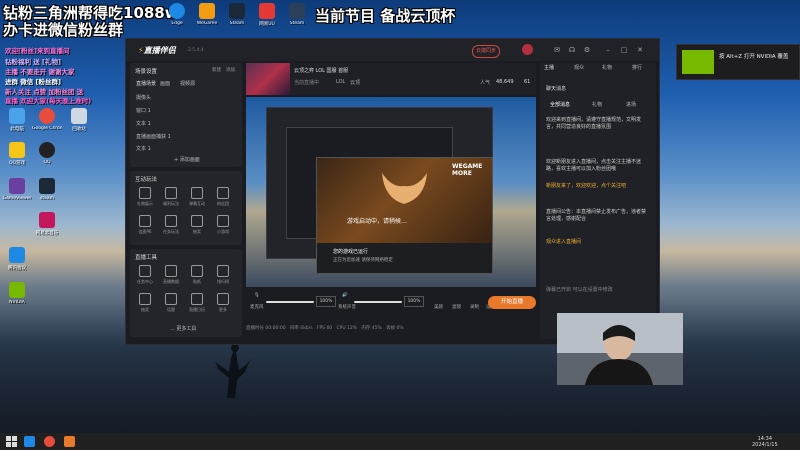 This screenshot has width=800, height=450. Describe the element at coordinates (607, 67) in the screenshot. I see `chat-strip-tab: 礼物` at that location.